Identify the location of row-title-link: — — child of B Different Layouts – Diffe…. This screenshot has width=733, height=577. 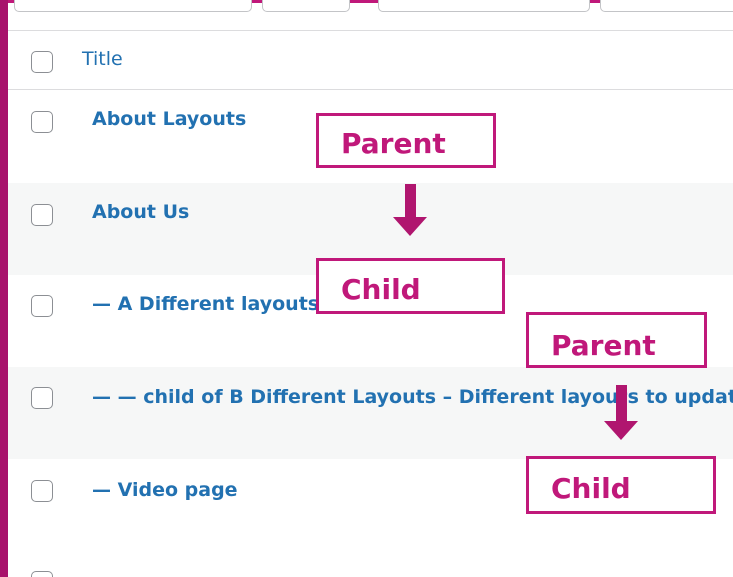
(412, 397).